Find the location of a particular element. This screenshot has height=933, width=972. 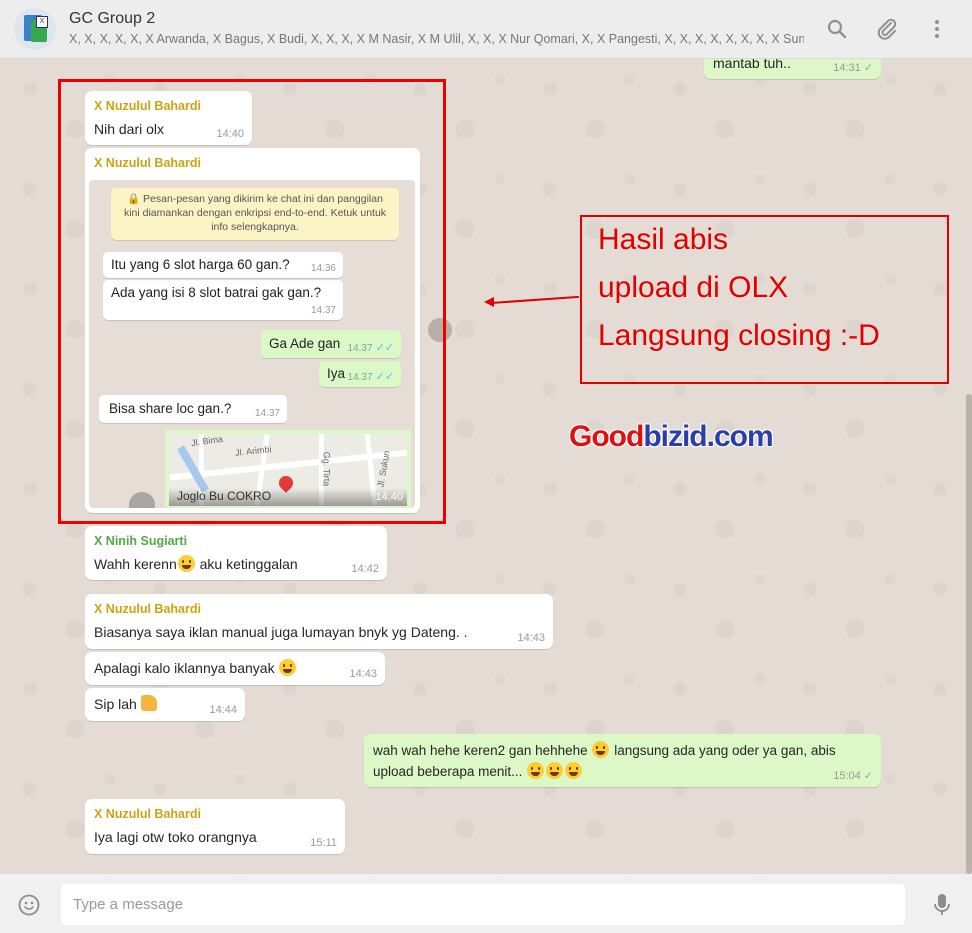

chat-scrollbar is located at coordinates (969, 634).